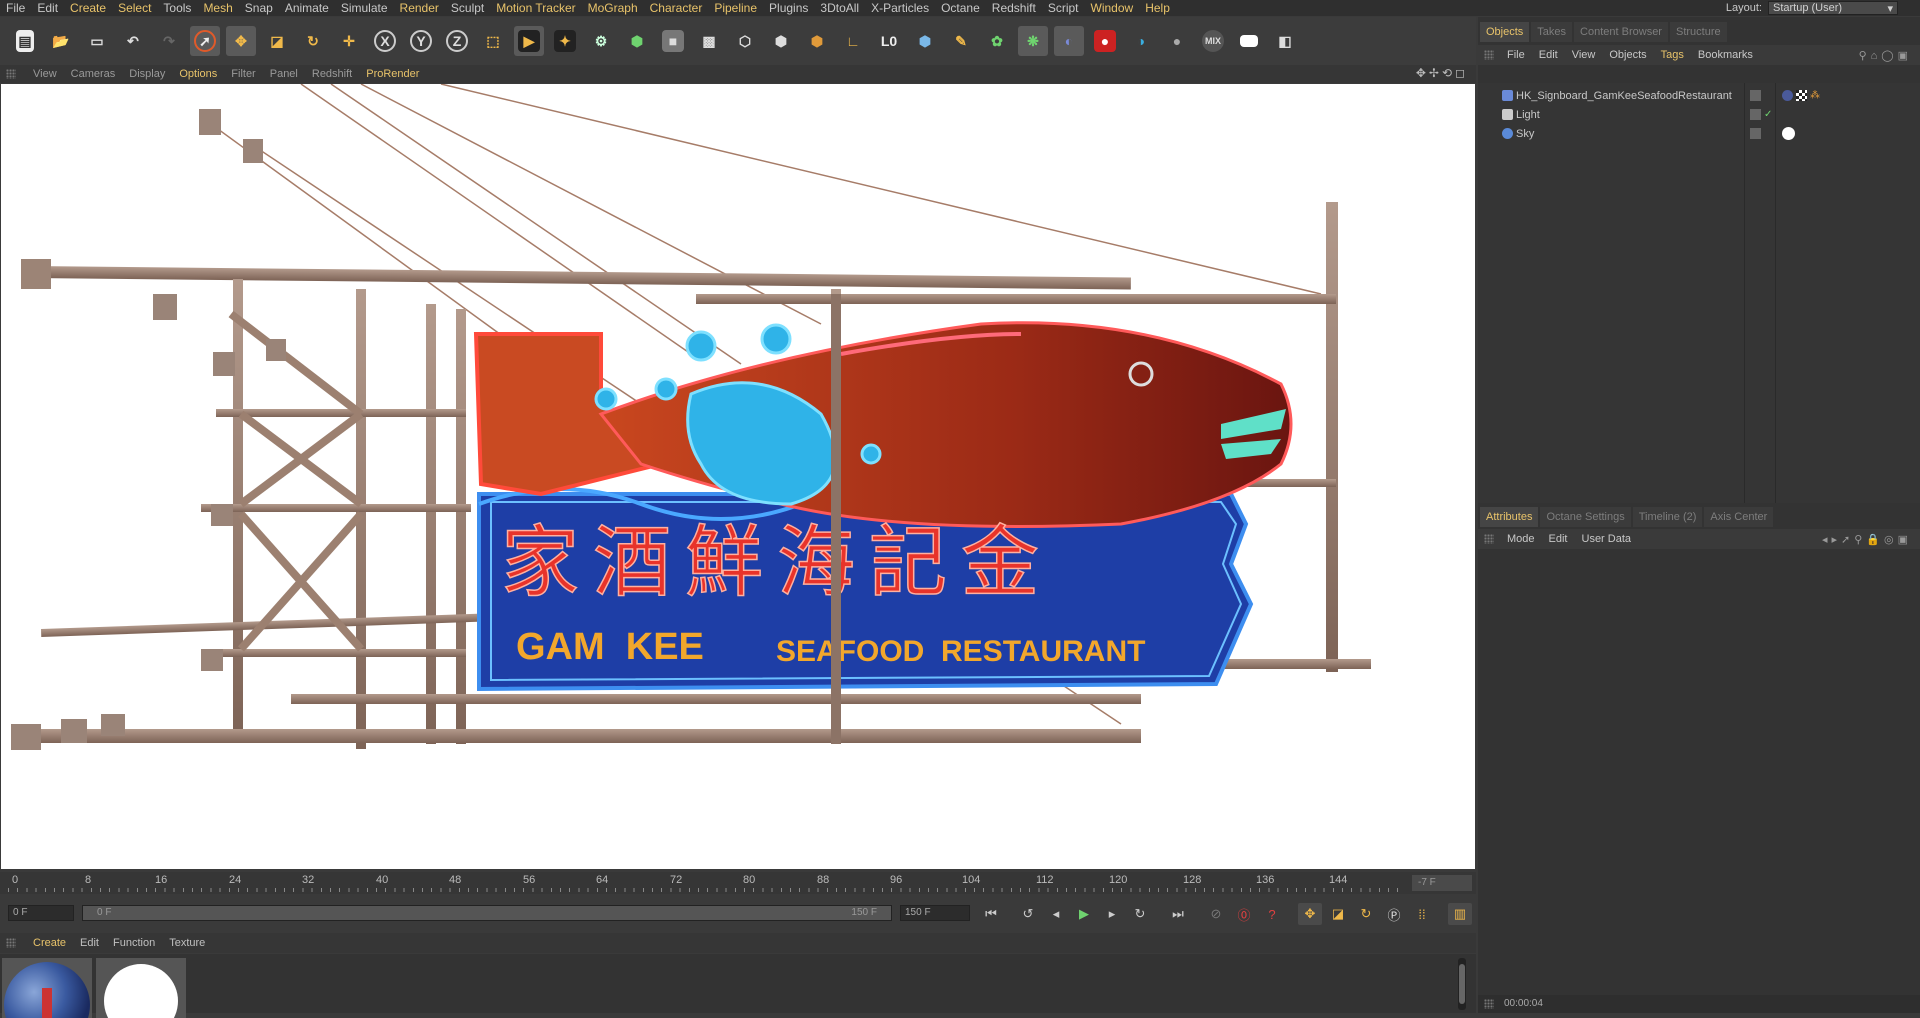 This screenshot has height=1018, width=1920. Describe the element at coordinates (217, 8) in the screenshot. I see `menu-mesh: Mesh` at that location.